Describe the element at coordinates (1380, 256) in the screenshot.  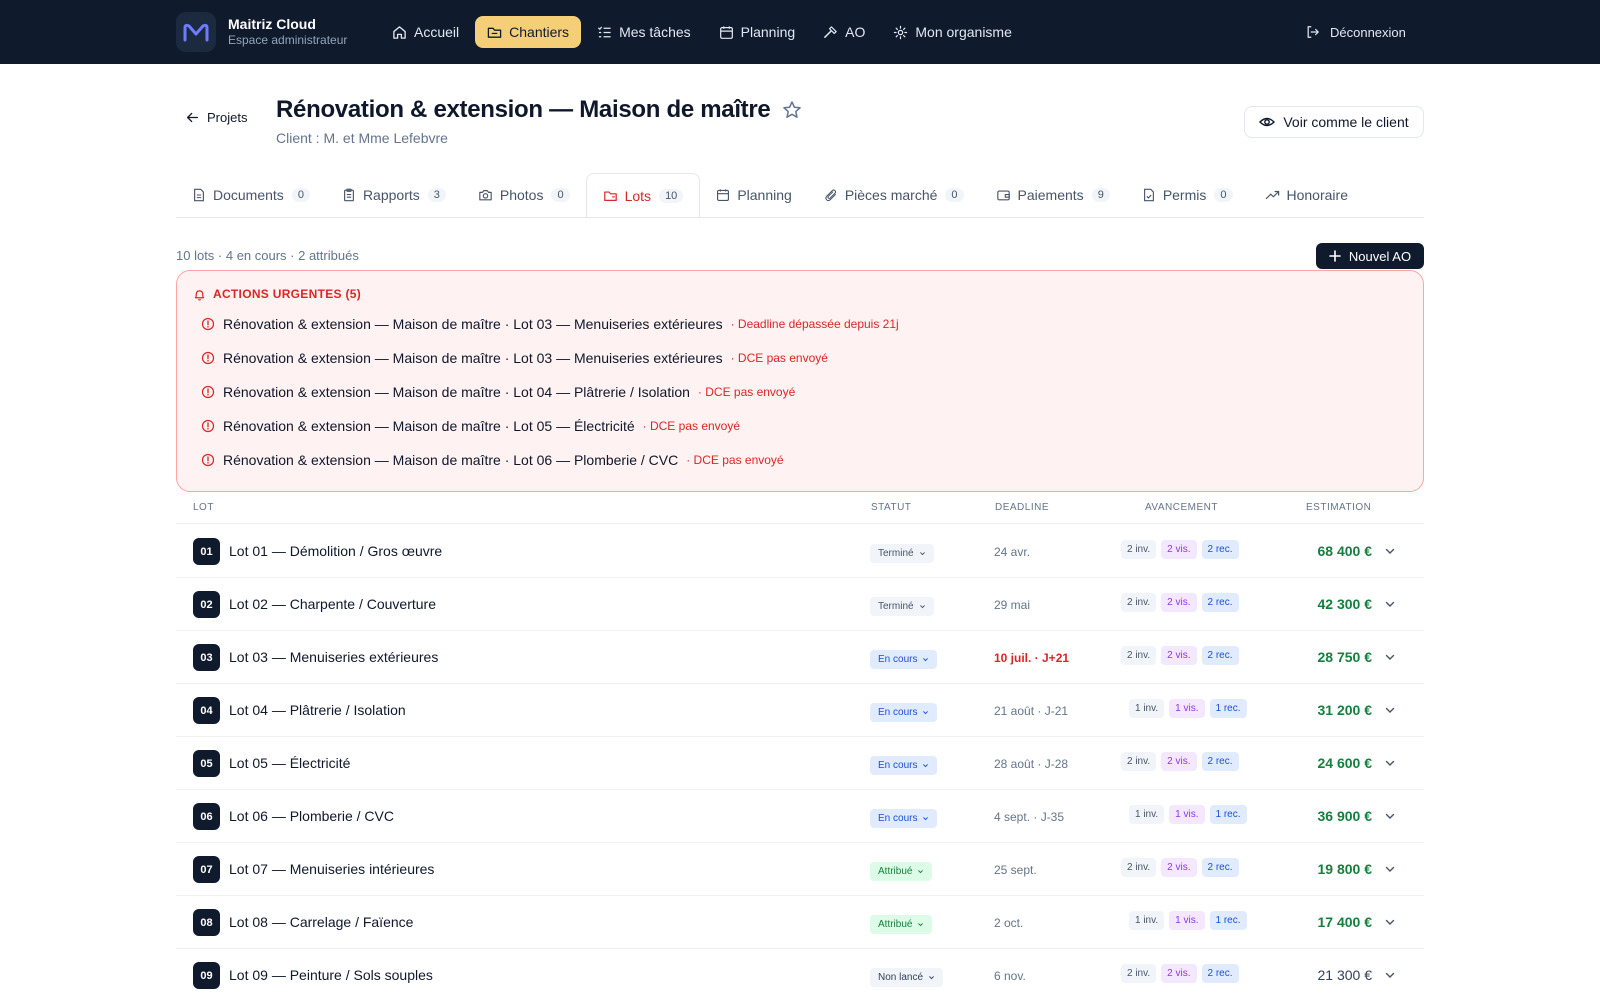
I see `new-ao-label: Nouvel AO` at that location.